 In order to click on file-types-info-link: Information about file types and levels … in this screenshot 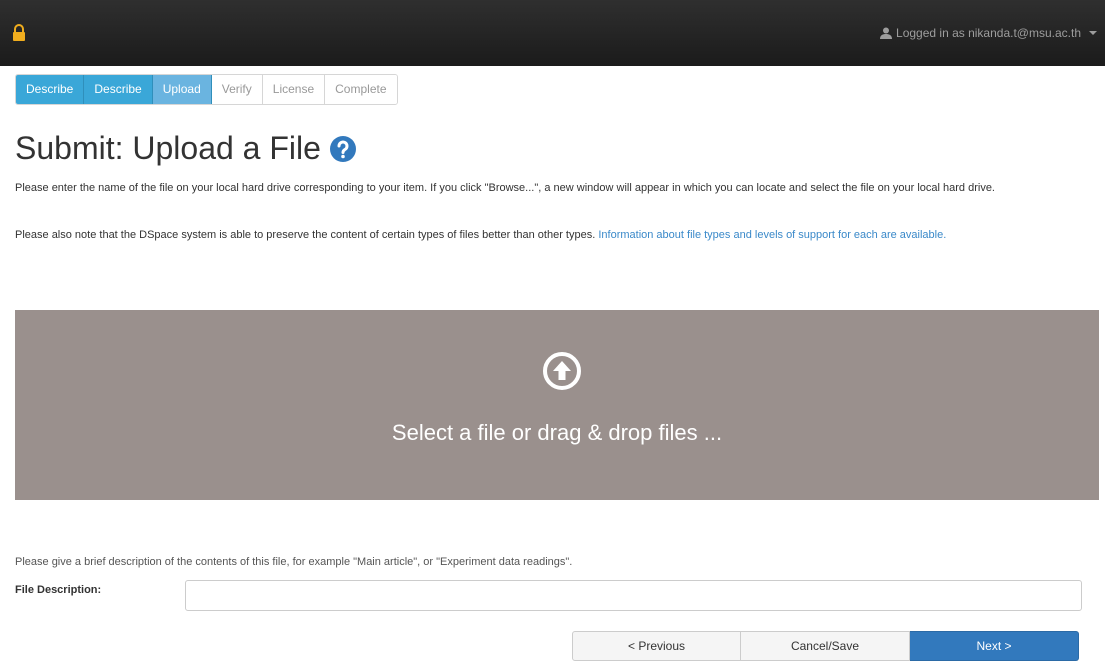, I will do `click(772, 235)`.